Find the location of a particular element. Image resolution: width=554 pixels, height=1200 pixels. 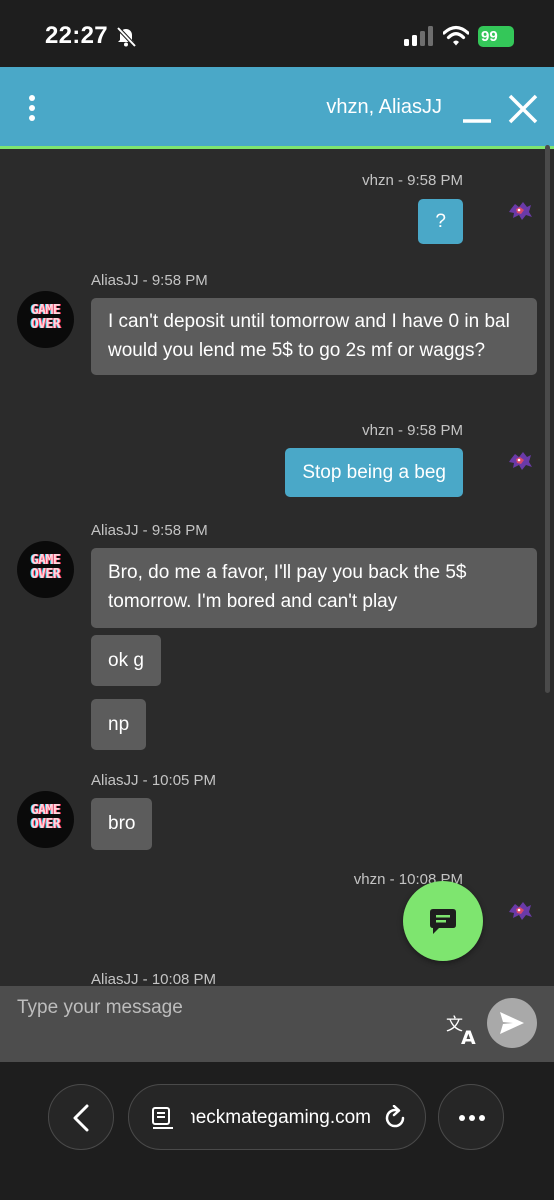

more-horizontal-icon is located at coordinates (472, 1118).